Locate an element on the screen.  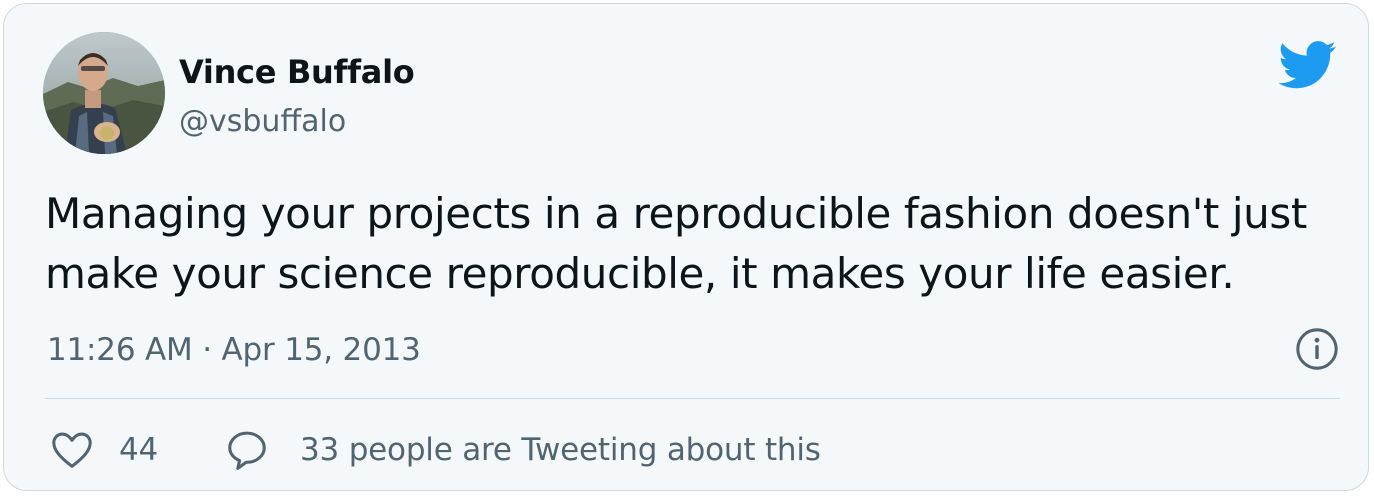
avatar is located at coordinates (104, 93).